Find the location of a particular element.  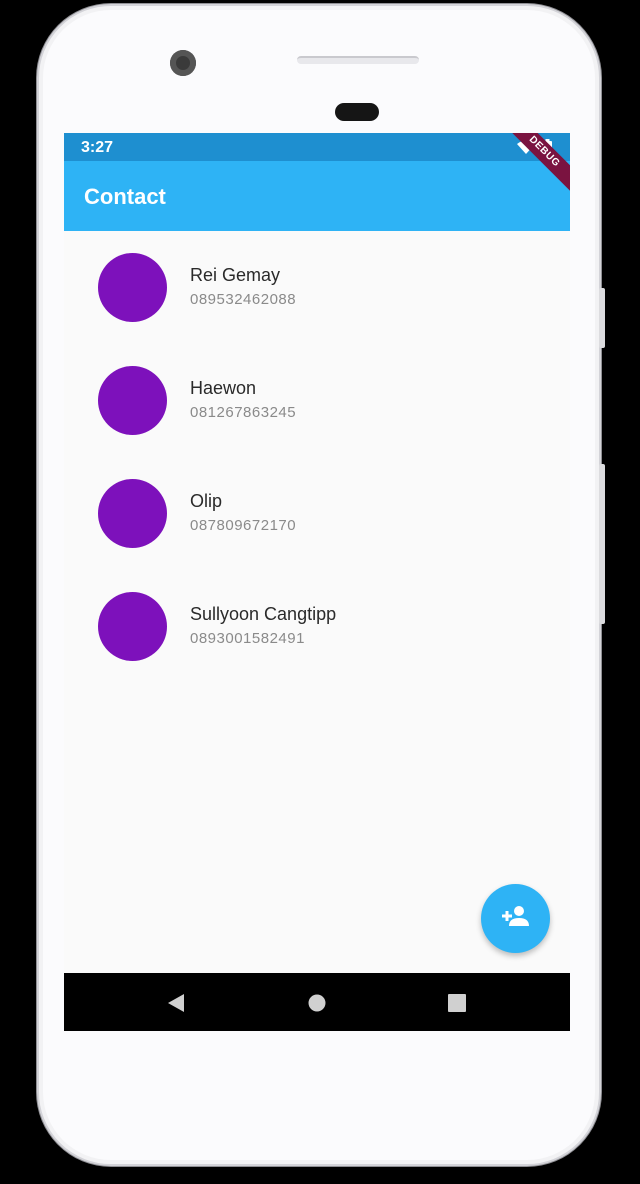

page-title: Contact is located at coordinates (125, 196).